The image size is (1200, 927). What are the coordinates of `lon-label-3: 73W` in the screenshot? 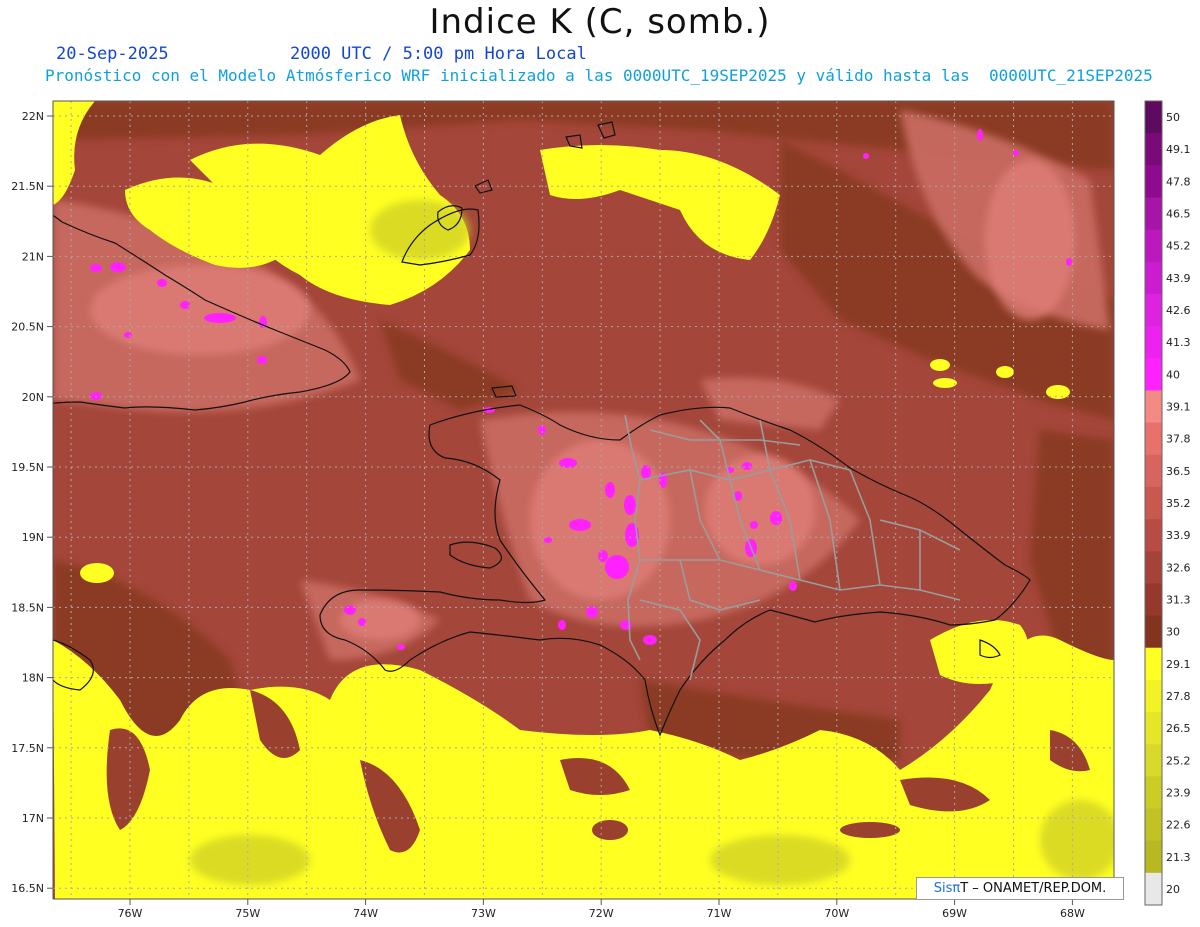 It's located at (483, 913).